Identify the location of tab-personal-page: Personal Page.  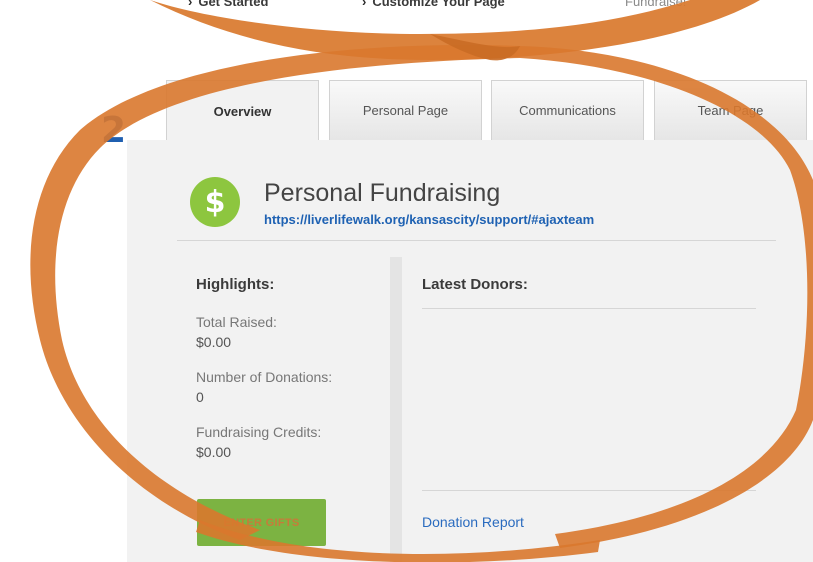
(405, 110).